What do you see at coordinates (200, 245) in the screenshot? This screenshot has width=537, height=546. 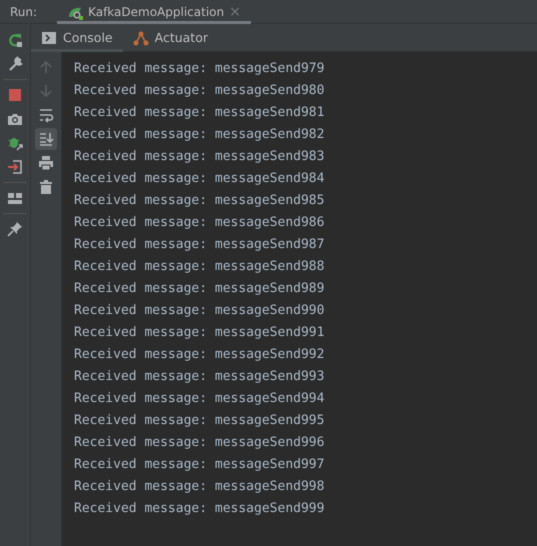 I see `console-line: Received message: messageSend987` at bounding box center [200, 245].